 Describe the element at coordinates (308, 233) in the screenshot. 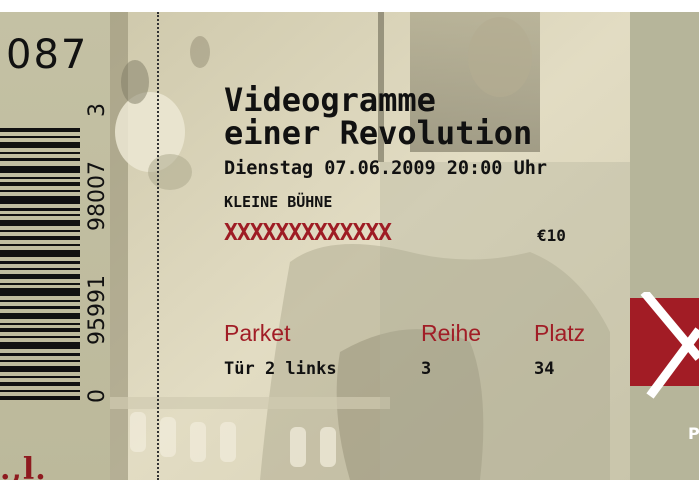

I see `redacted-mark: XXXXXXXXXXXXX` at that location.